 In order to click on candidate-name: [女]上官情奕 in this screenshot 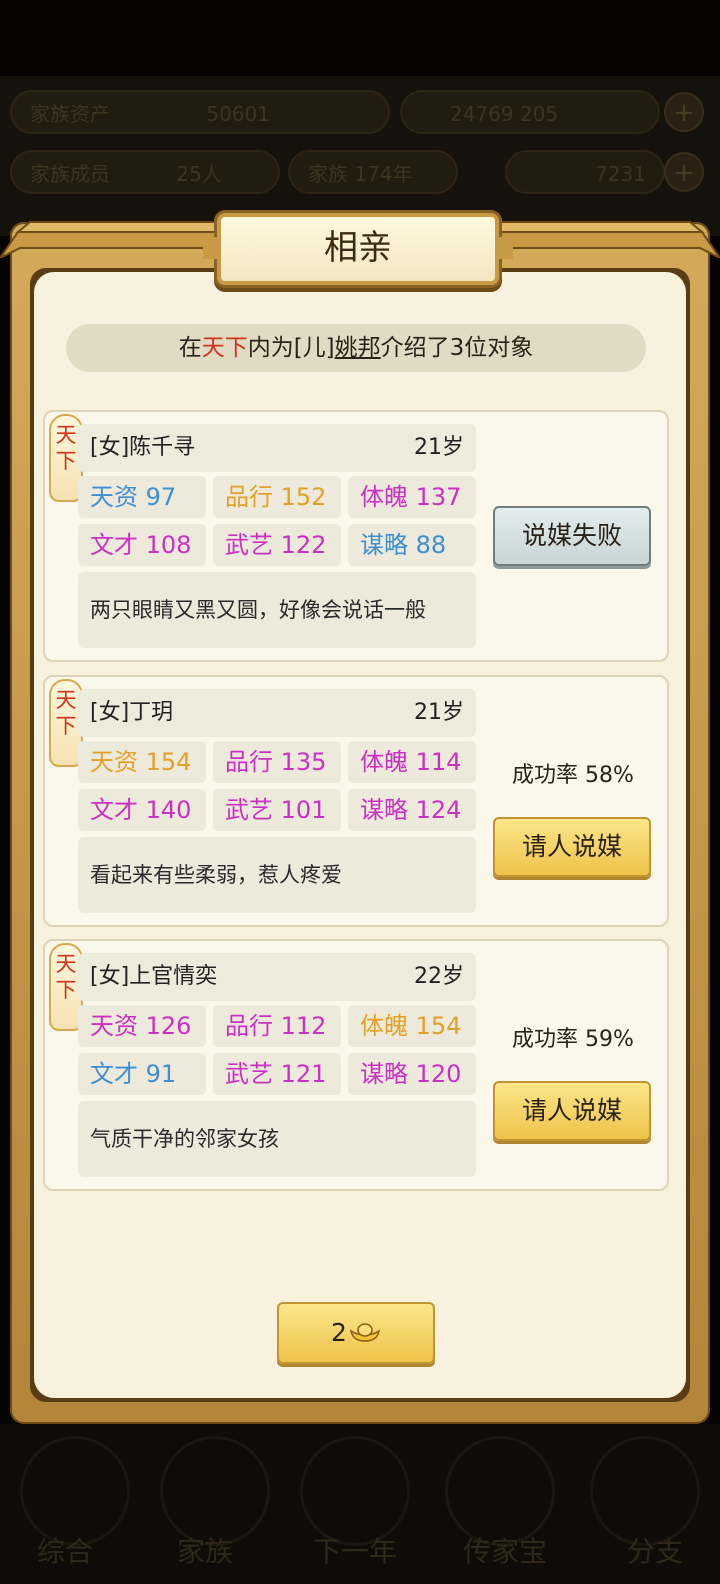, I will do `click(154, 976)`.